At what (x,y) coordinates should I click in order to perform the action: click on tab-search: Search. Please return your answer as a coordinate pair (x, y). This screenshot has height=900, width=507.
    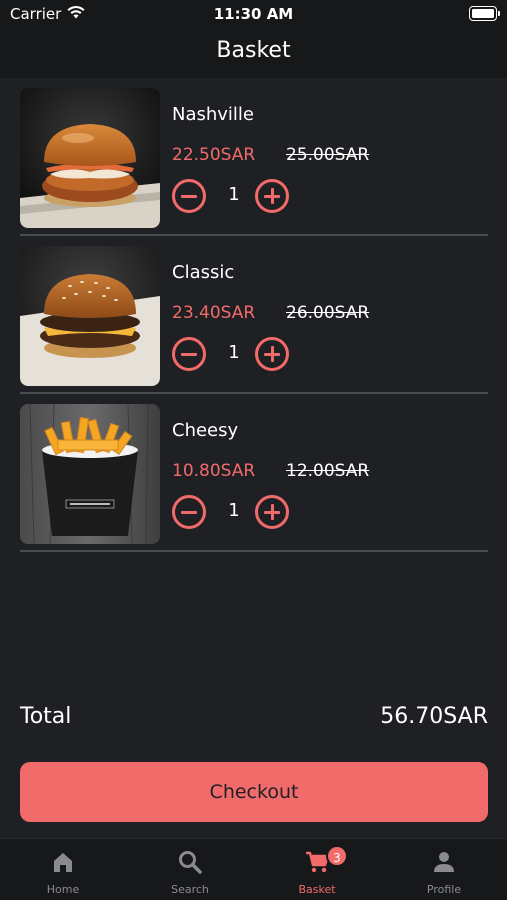
    Looking at the image, I should click on (190, 869).